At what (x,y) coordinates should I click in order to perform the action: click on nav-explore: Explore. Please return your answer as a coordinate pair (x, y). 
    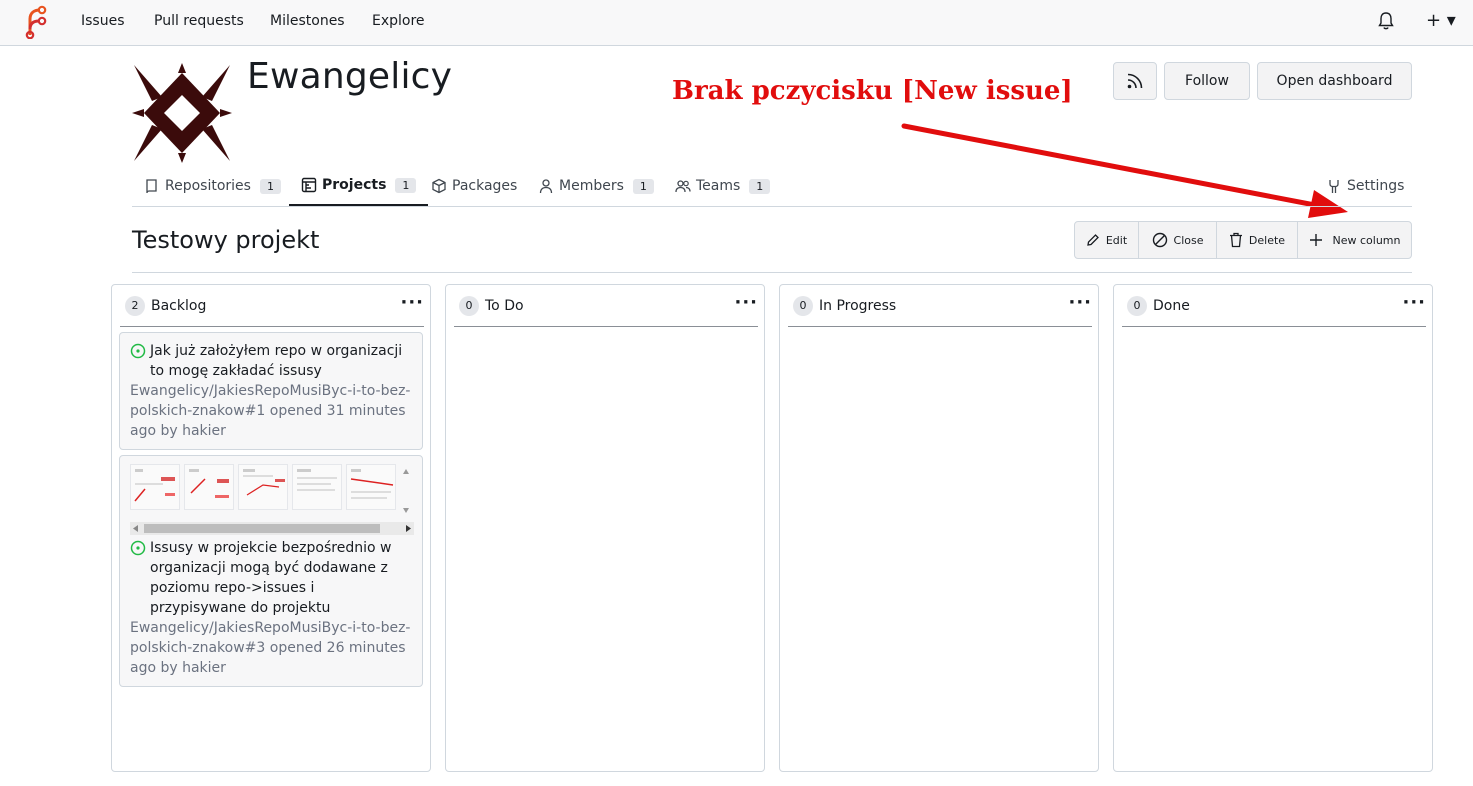
    Looking at the image, I should click on (398, 21).